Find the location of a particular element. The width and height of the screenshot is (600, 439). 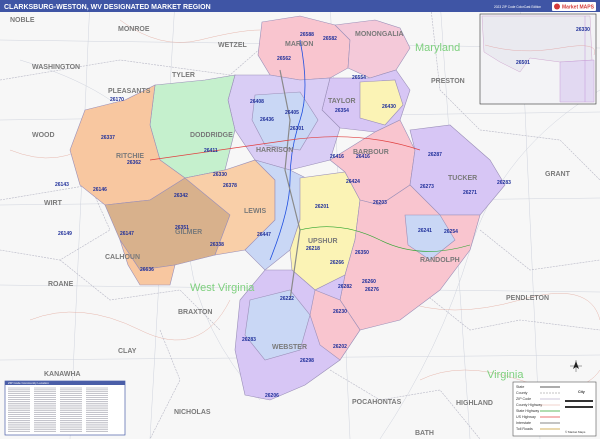

zip-label: 26588 is located at coordinates (307, 35).